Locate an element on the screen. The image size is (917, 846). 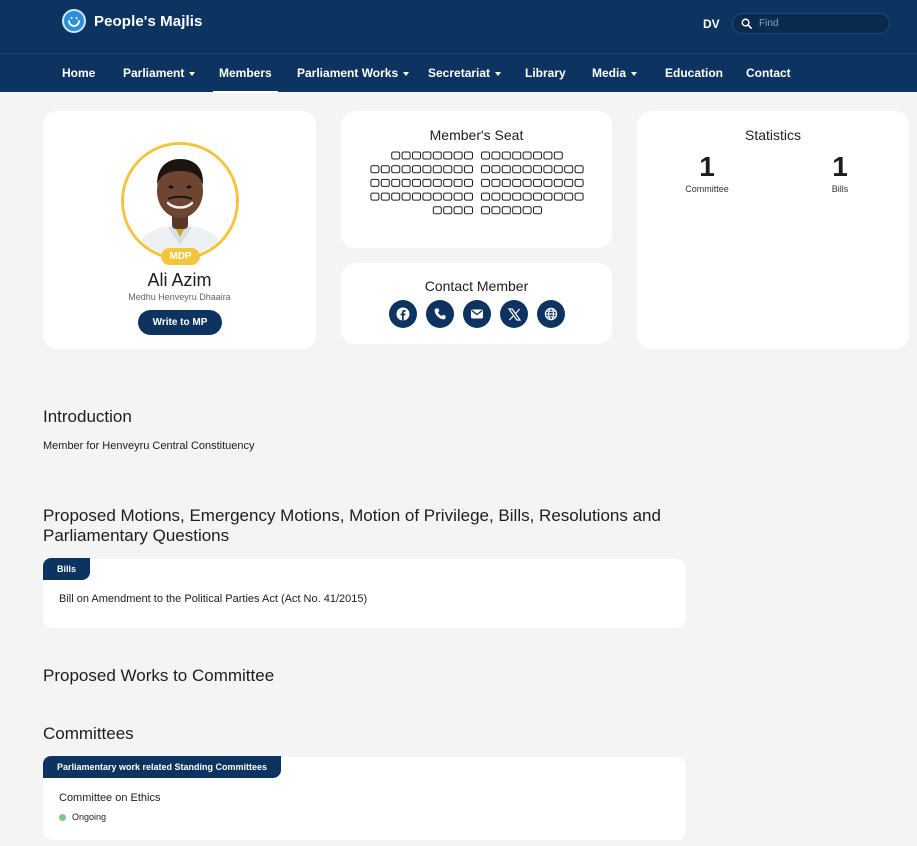
member-seat-card: Member's Seat is located at coordinates (476, 179).